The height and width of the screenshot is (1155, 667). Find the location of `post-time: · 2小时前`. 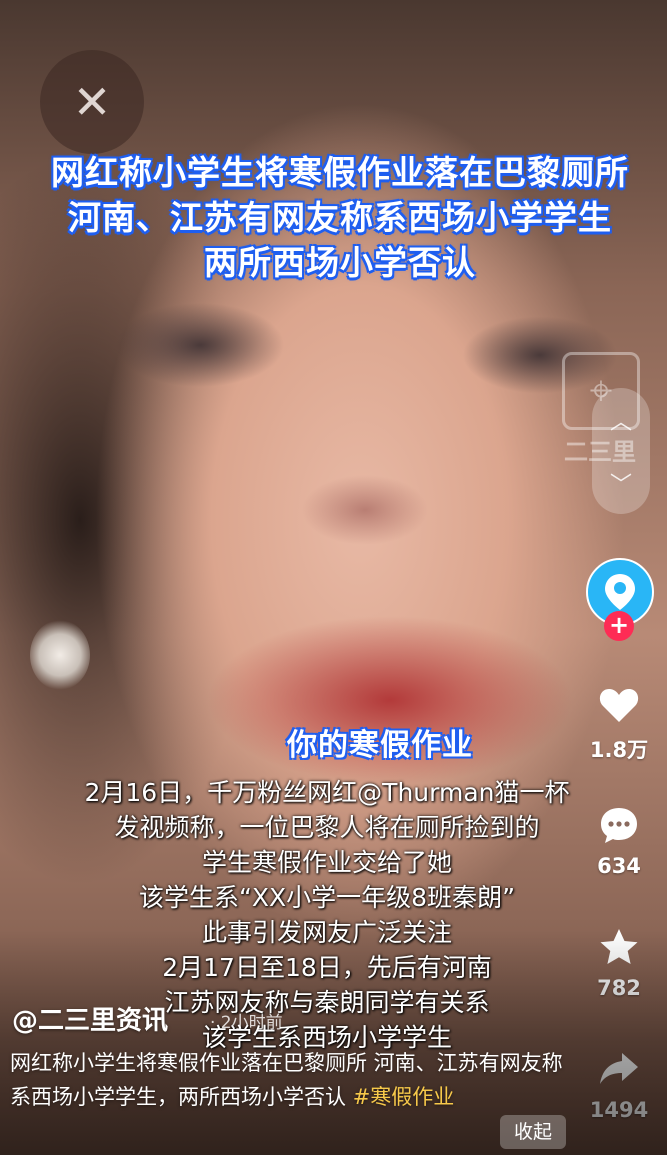

post-time: · 2小时前 is located at coordinates (246, 1023).